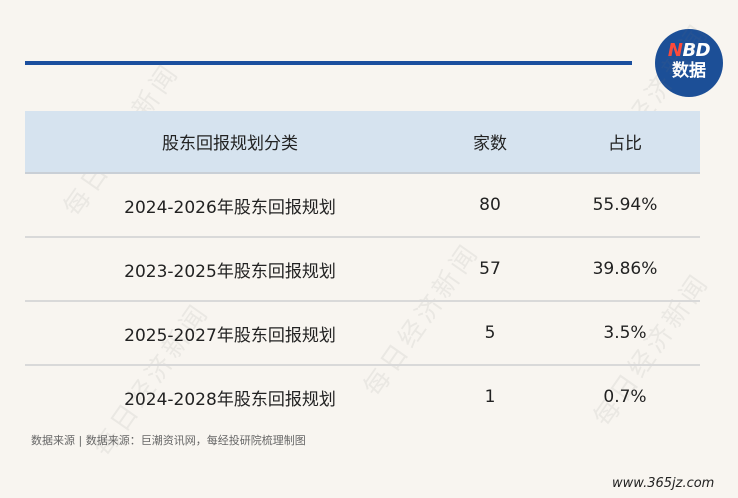 The image size is (738, 498). Describe the element at coordinates (230, 271) in the screenshot. I see `cell-category: 2023-2025年股东回报规划` at that location.